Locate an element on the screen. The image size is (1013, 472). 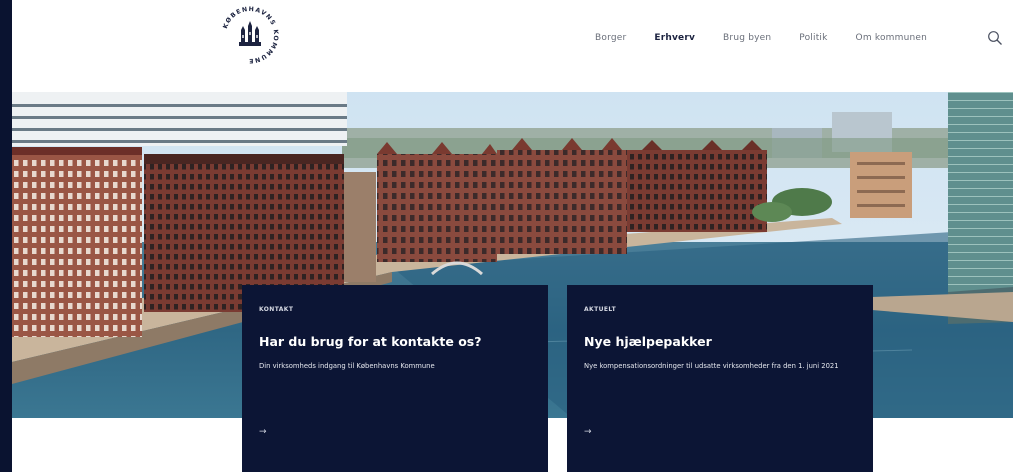
nav-item-borger: Borger is located at coordinates (610, 38).